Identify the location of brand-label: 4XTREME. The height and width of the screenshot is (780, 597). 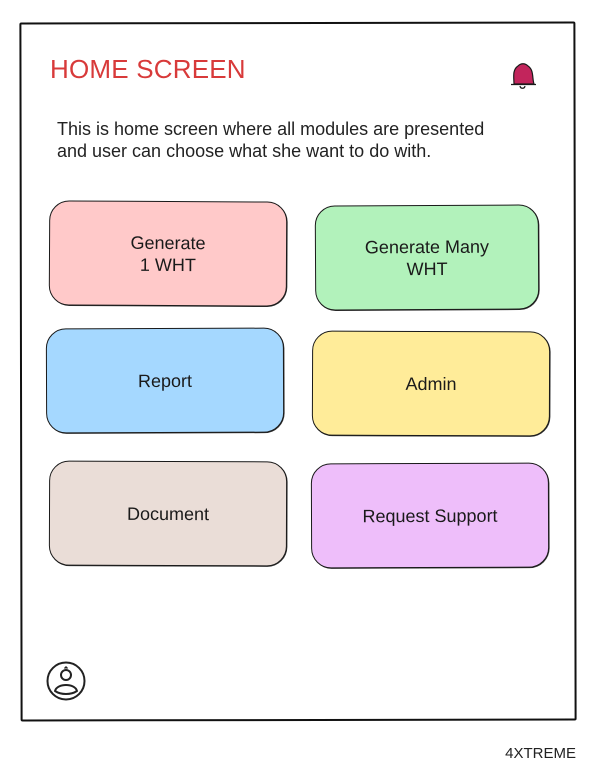
(540, 753).